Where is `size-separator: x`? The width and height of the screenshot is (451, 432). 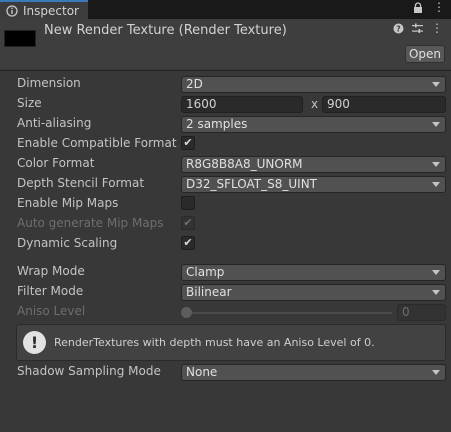 size-separator: x is located at coordinates (315, 104).